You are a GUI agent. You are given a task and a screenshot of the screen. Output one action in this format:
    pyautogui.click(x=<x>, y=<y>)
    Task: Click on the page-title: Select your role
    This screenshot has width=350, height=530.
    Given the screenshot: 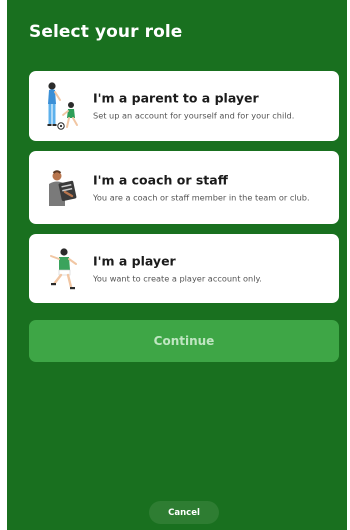 What is the action you would take?
    pyautogui.click(x=106, y=32)
    